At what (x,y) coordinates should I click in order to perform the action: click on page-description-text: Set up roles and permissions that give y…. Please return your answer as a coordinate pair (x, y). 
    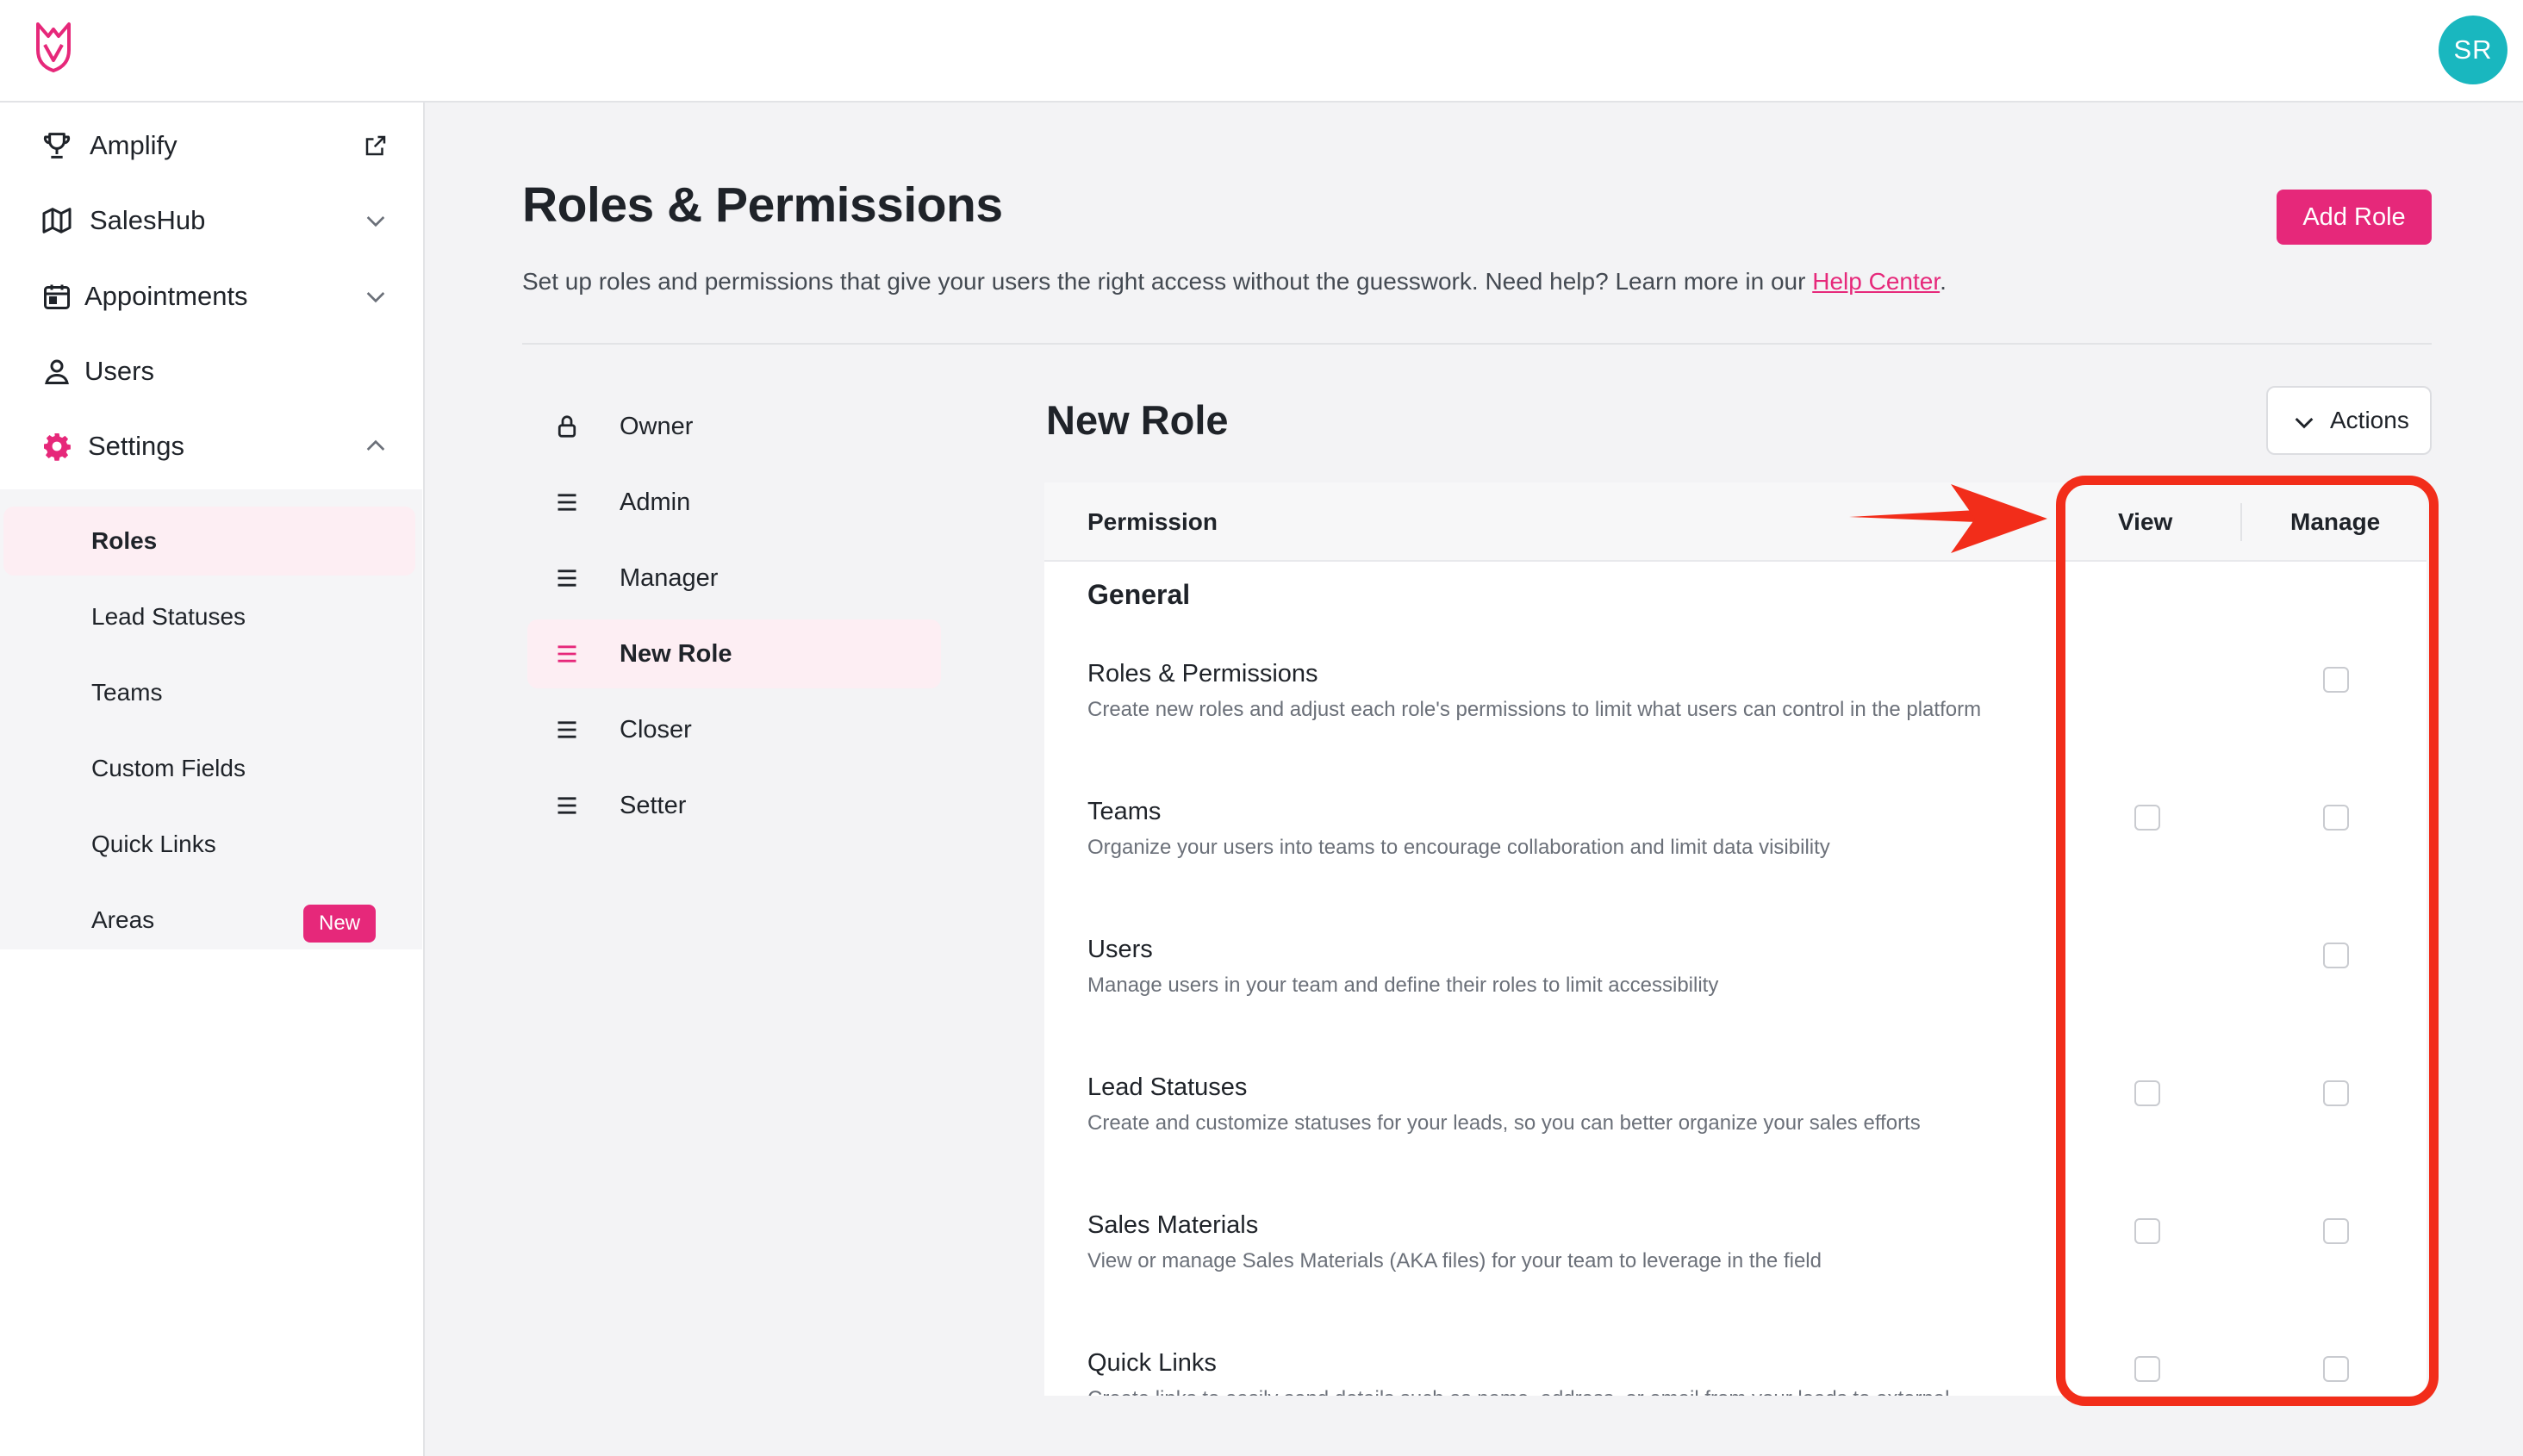
    Looking at the image, I should click on (1167, 282).